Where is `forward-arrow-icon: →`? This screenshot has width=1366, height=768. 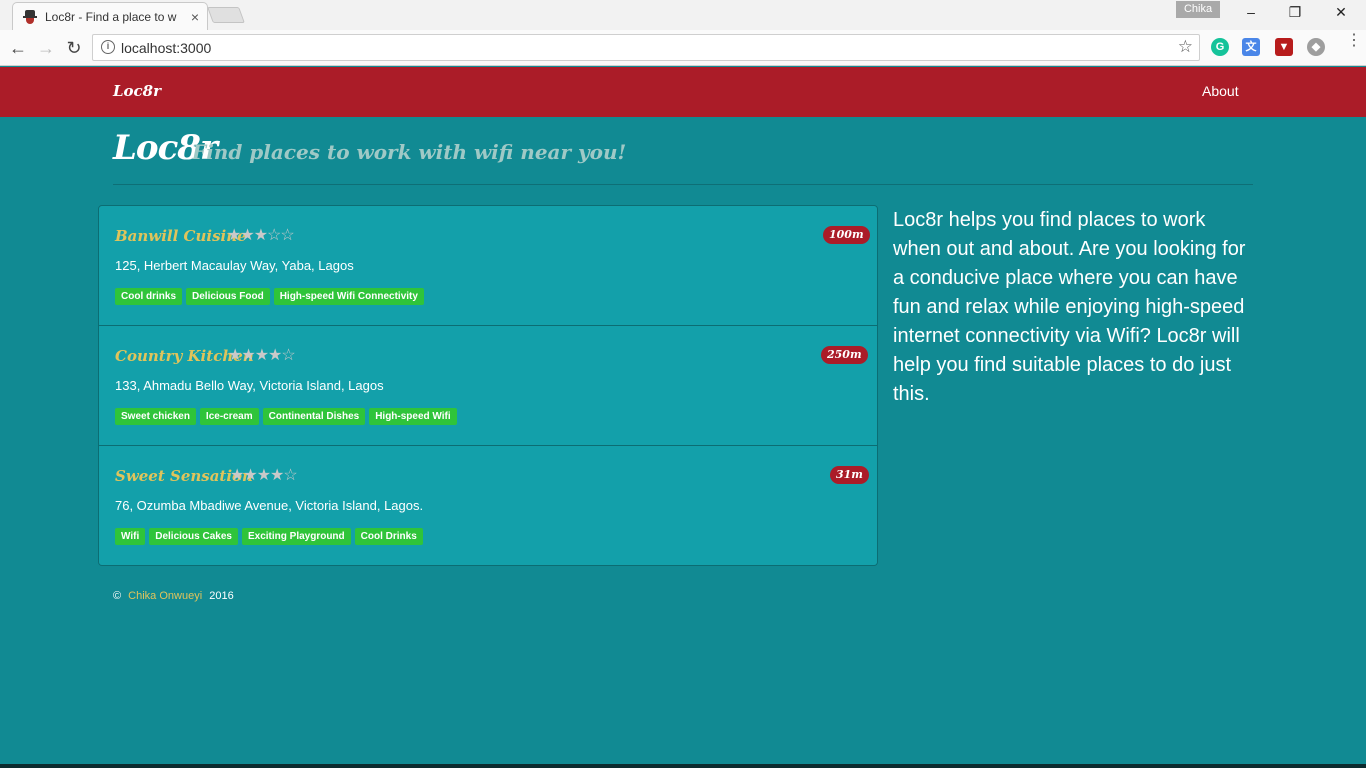
forward-arrow-icon: → is located at coordinates (46, 48).